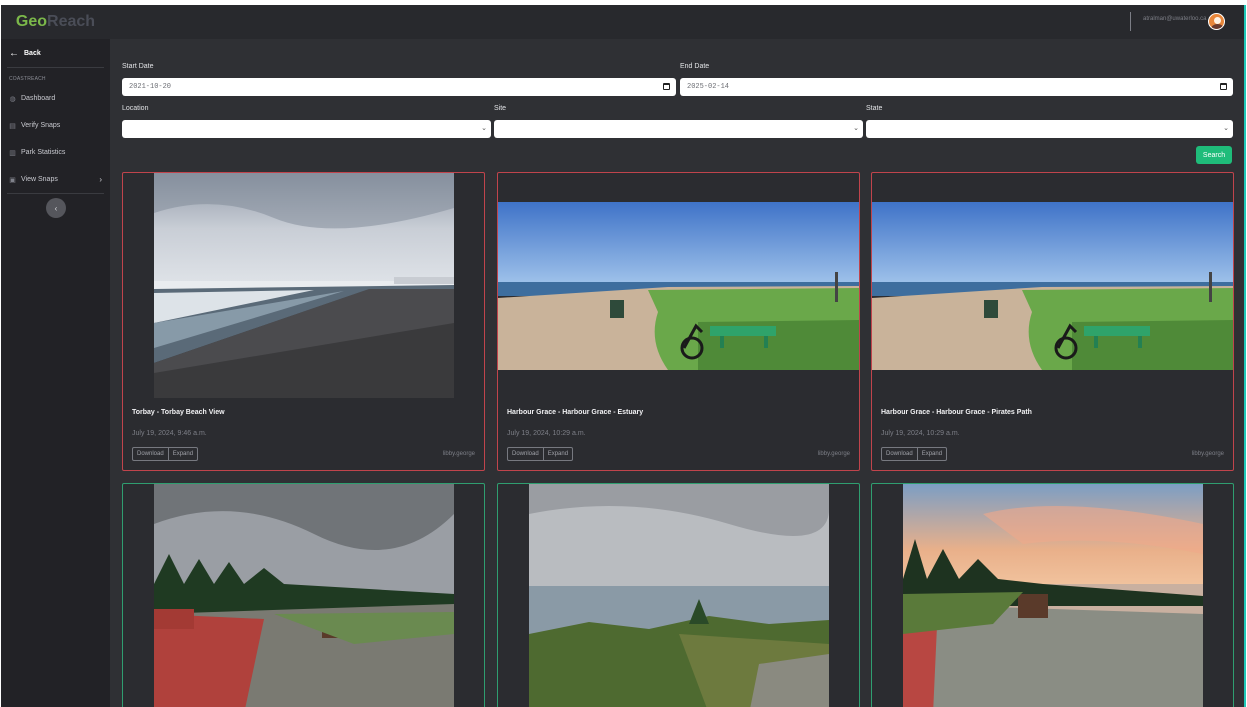  What do you see at coordinates (677, 22) in the screenshot?
I see `topbar: atralman@uwaterloo.ca` at bounding box center [677, 22].